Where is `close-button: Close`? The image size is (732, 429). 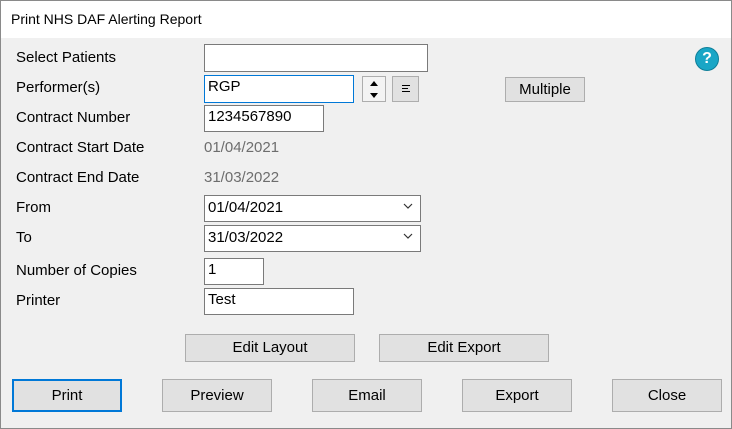
close-button: Close is located at coordinates (667, 395).